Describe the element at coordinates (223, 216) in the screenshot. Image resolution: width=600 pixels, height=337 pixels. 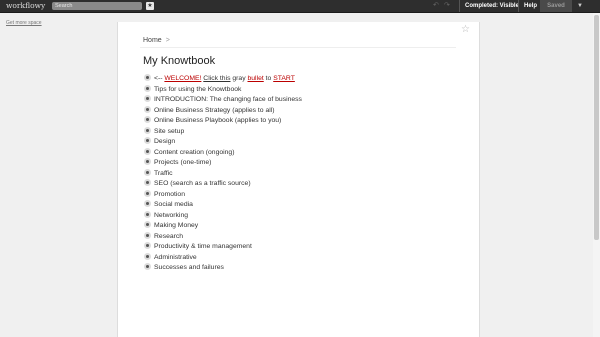
I see `list-item: Networking` at that location.